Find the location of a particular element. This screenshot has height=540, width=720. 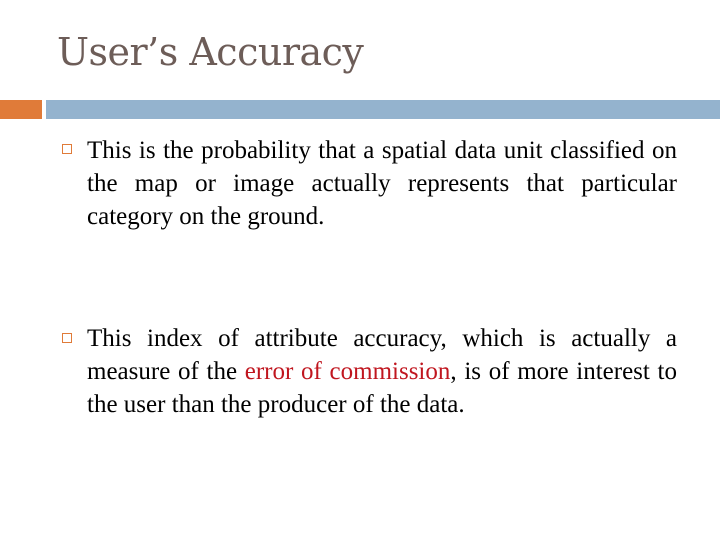

highlight-error-of-commission: error of commission is located at coordinates (347, 371).